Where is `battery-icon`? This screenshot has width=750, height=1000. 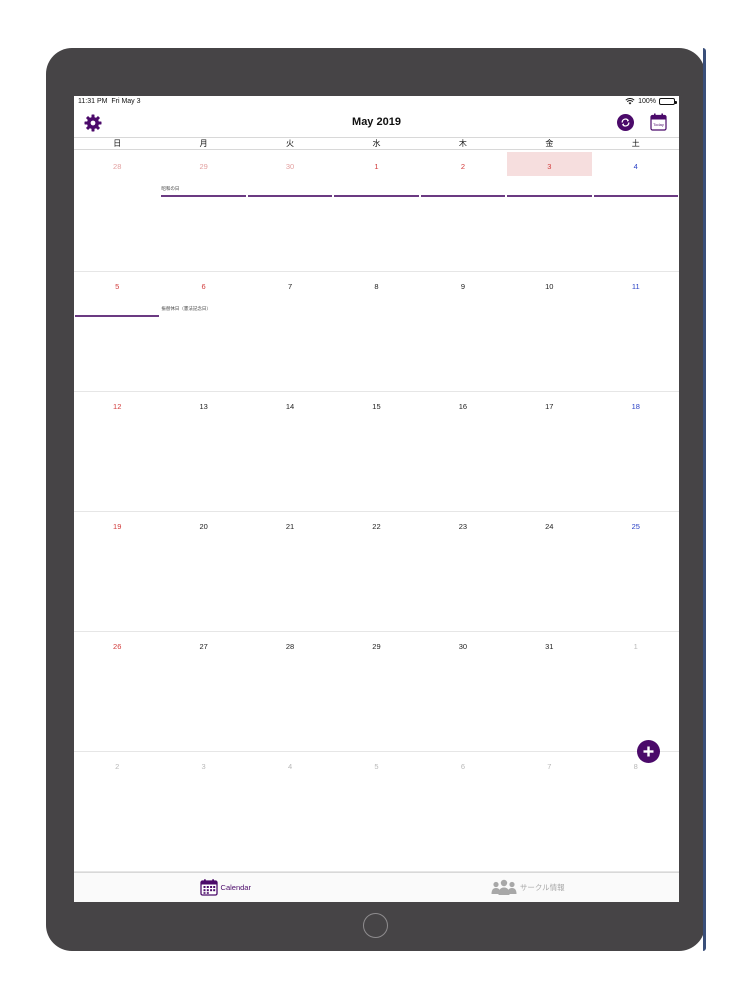 battery-icon is located at coordinates (668, 101).